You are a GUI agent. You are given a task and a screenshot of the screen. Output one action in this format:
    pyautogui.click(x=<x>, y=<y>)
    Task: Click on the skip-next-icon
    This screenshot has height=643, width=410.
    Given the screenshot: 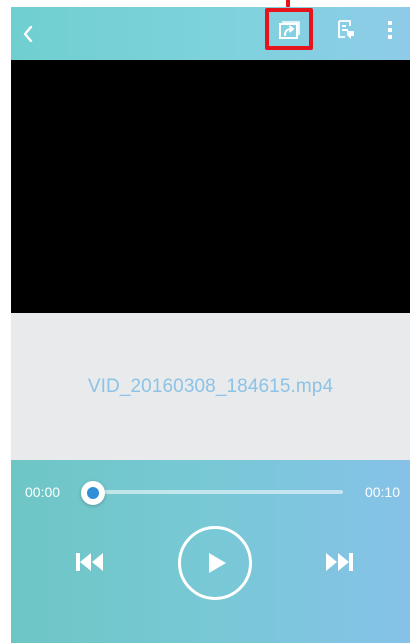 What is the action you would take?
    pyautogui.click(x=339, y=562)
    